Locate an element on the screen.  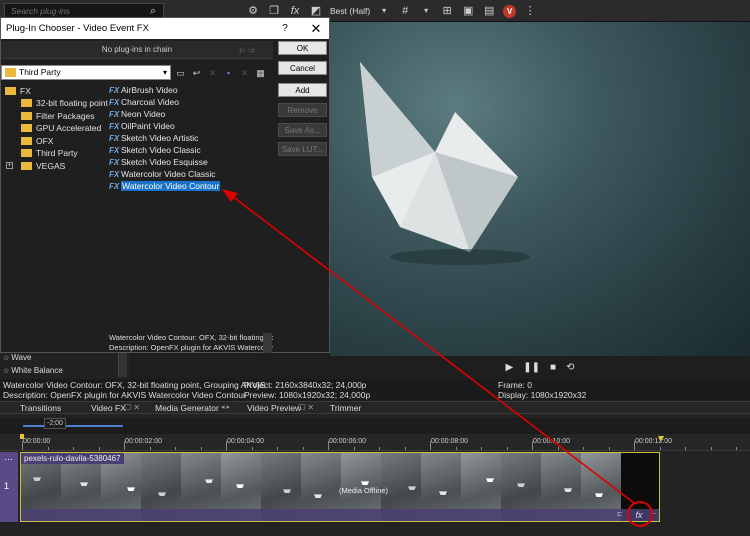
favorite-folder-icon: ▪ is located at coordinates (228, 73).